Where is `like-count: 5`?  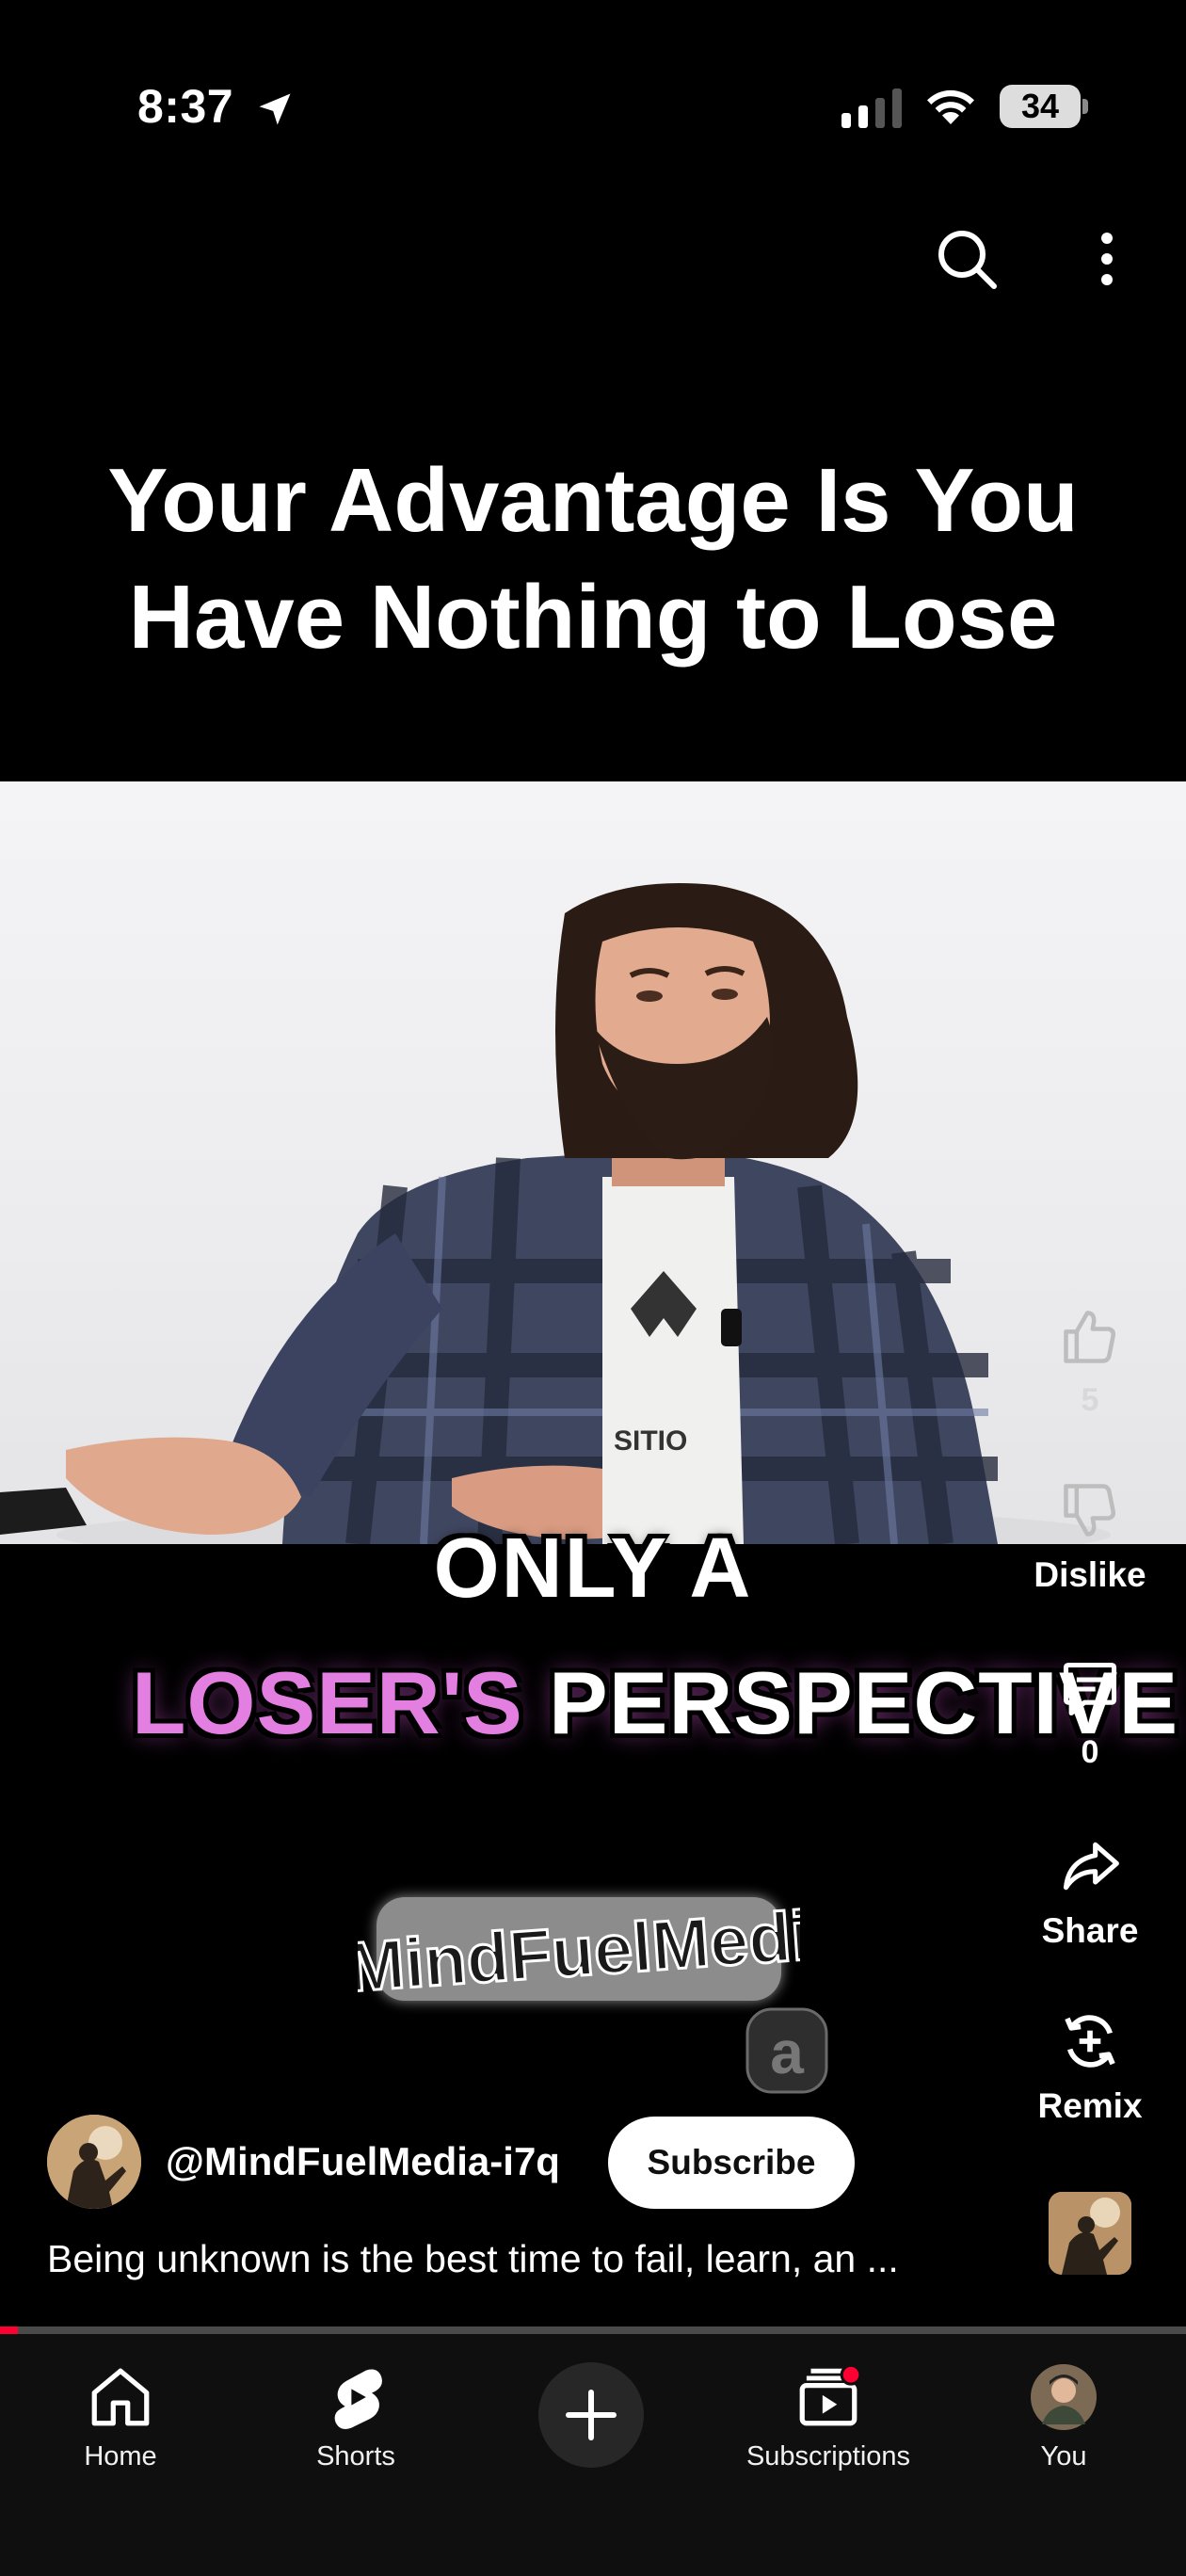
like-count: 5 is located at coordinates (1090, 1400).